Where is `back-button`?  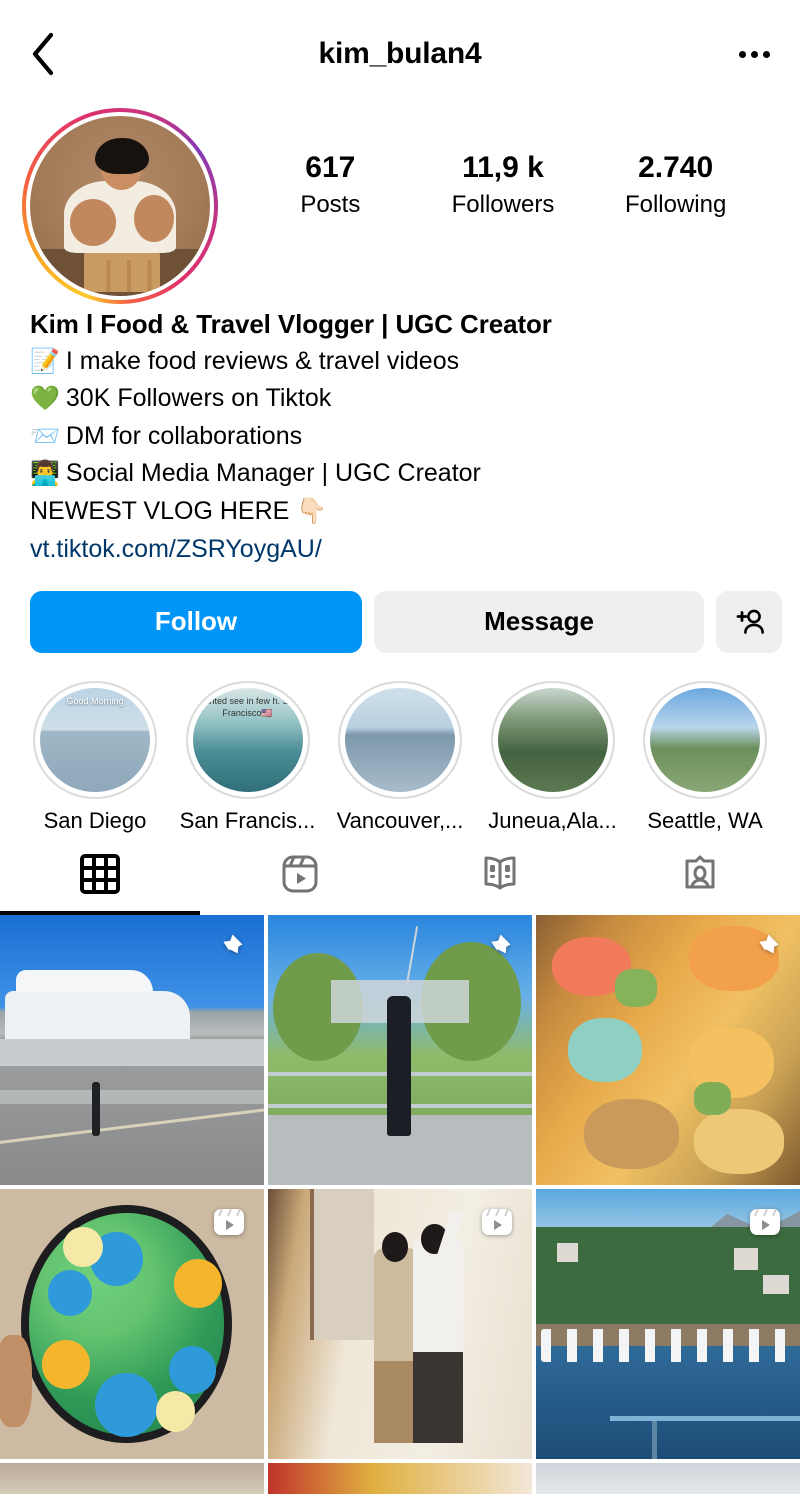 back-button is located at coordinates (47, 54).